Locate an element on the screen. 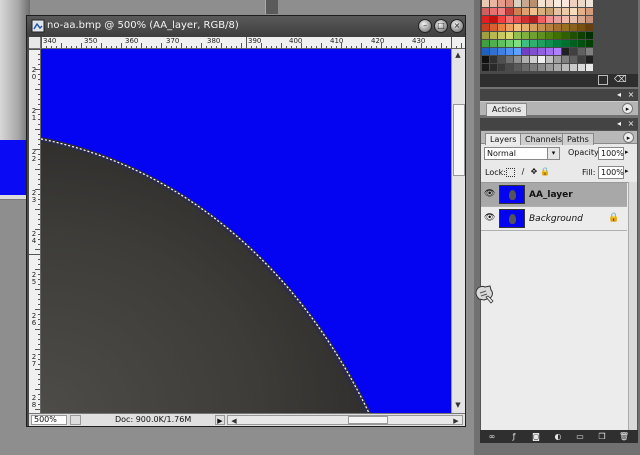 This screenshot has width=640, height=455. lock-all-icon: 🔒 is located at coordinates (545, 171).